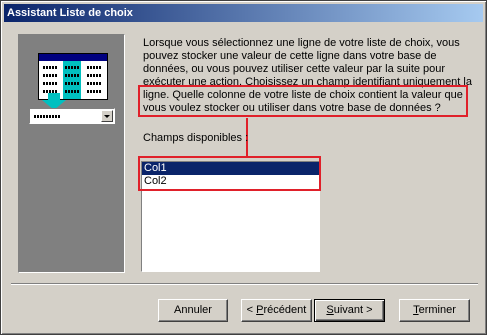 The height and width of the screenshot is (335, 487). What do you see at coordinates (70, 13) in the screenshot?
I see `dialog-title: Assistant Liste de choix` at bounding box center [70, 13].